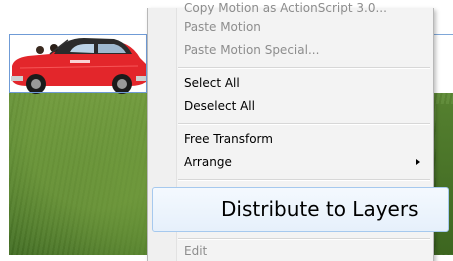 The height and width of the screenshot is (261, 453). I want to click on menu-item-edit: Edit, so click(195, 251).